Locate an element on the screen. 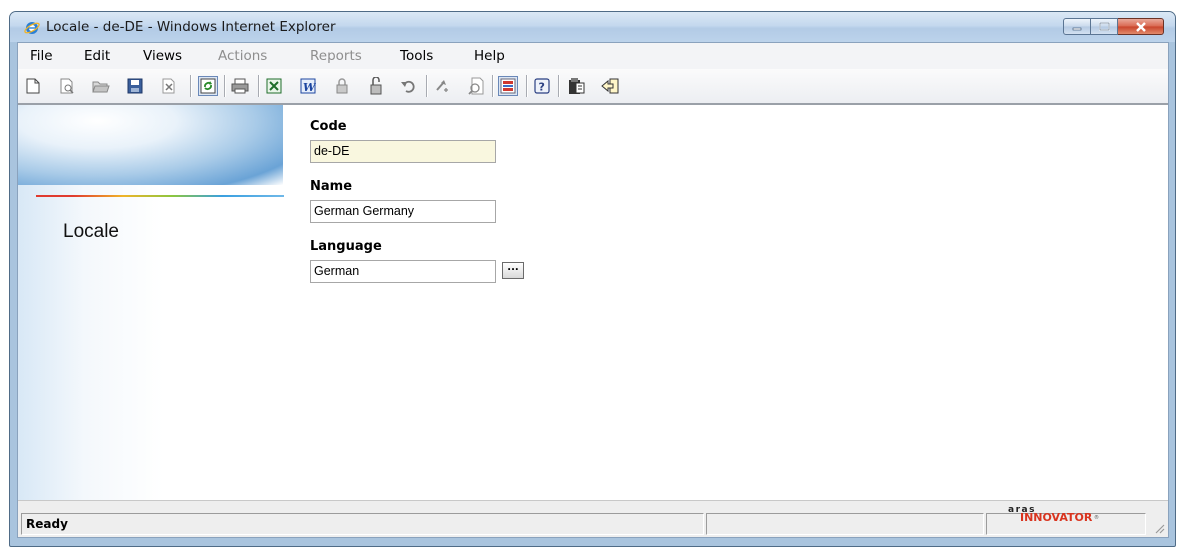  print-icon is located at coordinates (240, 86).